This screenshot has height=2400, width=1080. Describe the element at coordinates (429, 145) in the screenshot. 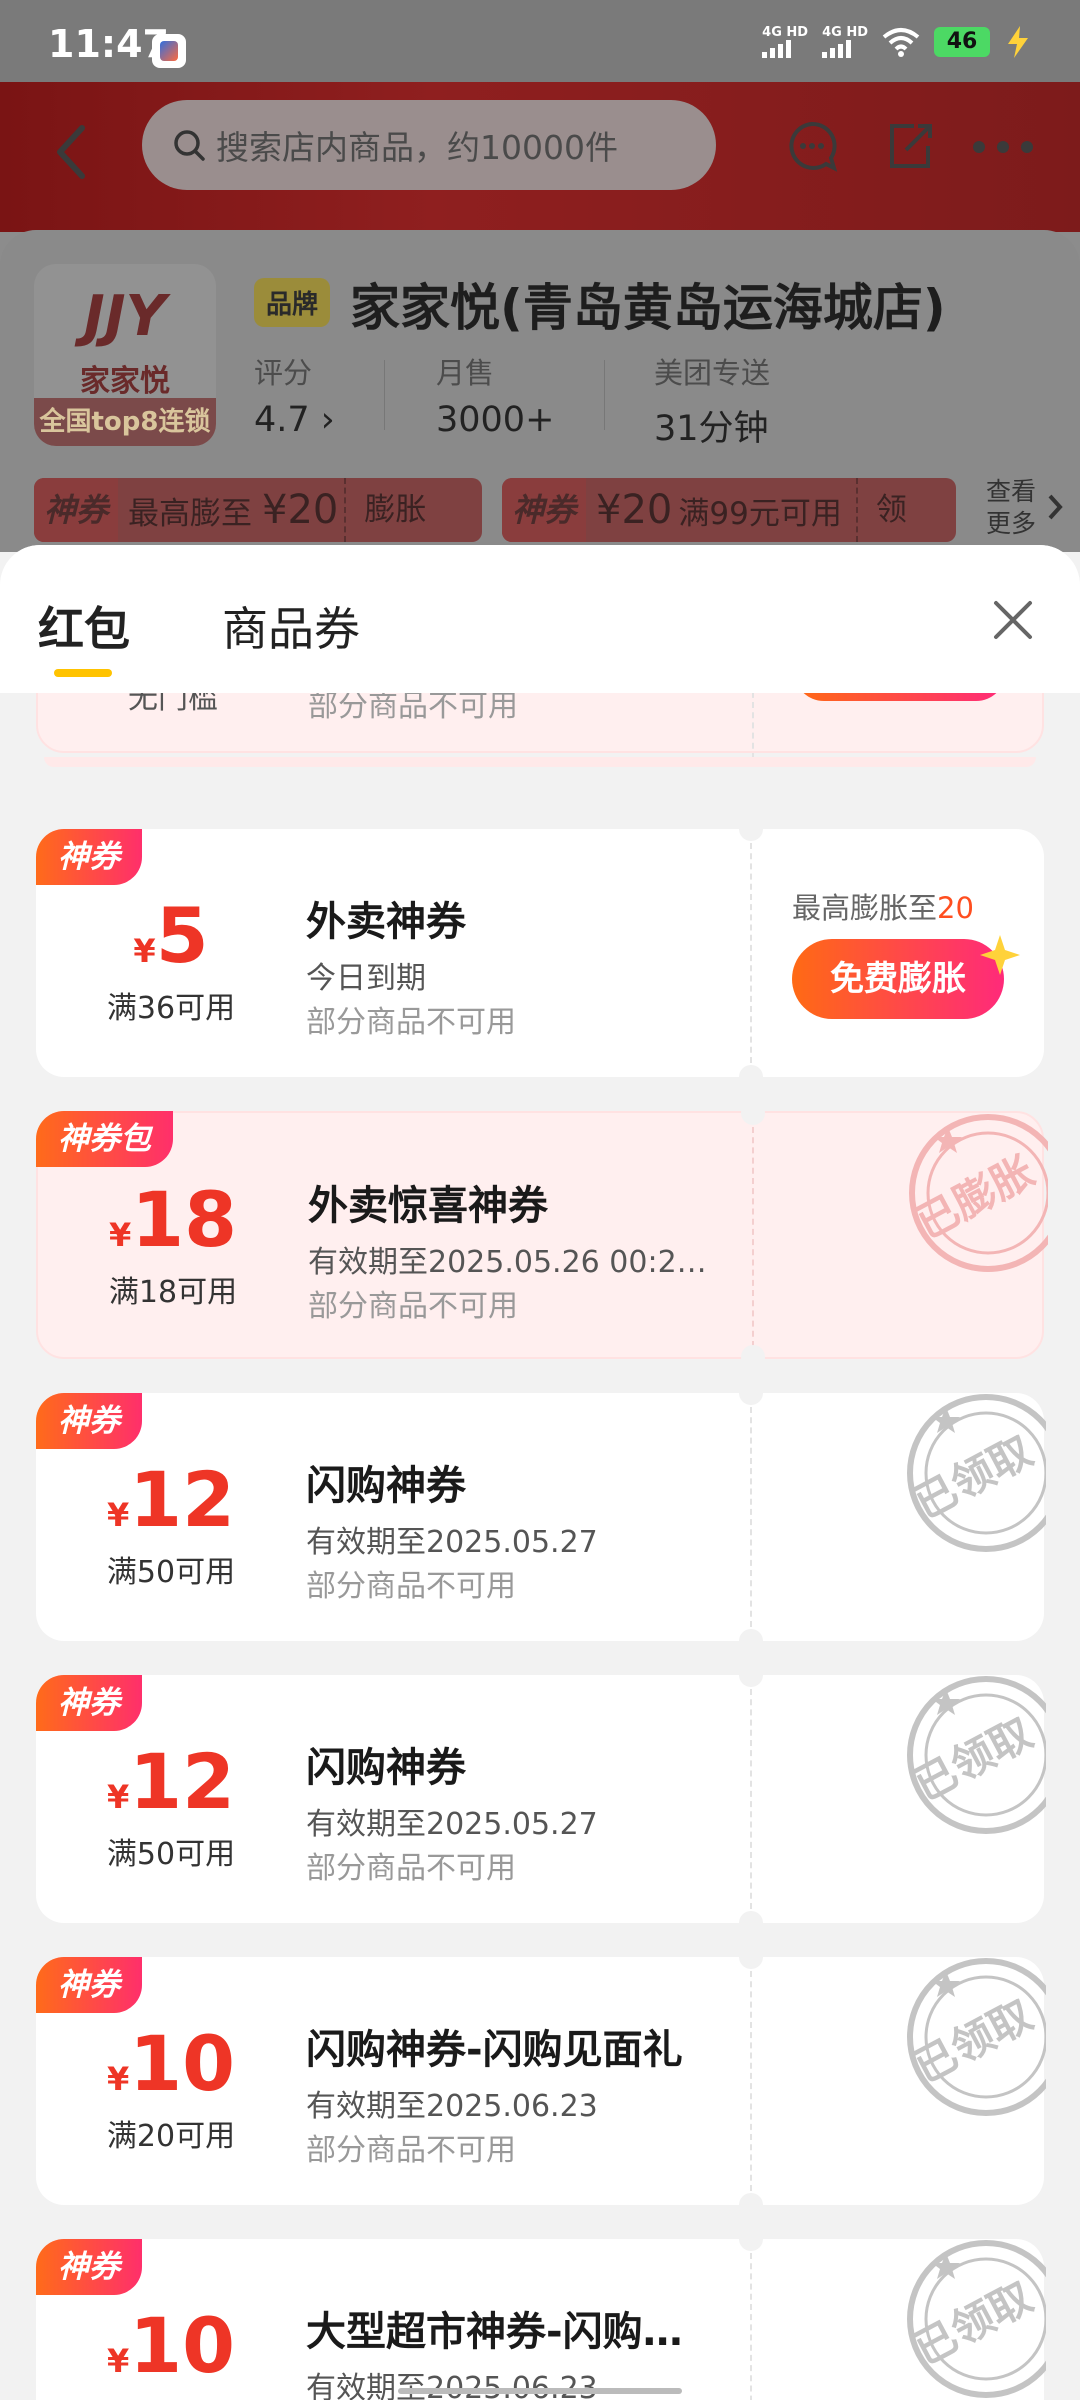

I see `store-search-input: 搜索店内商品，约10000件` at that location.